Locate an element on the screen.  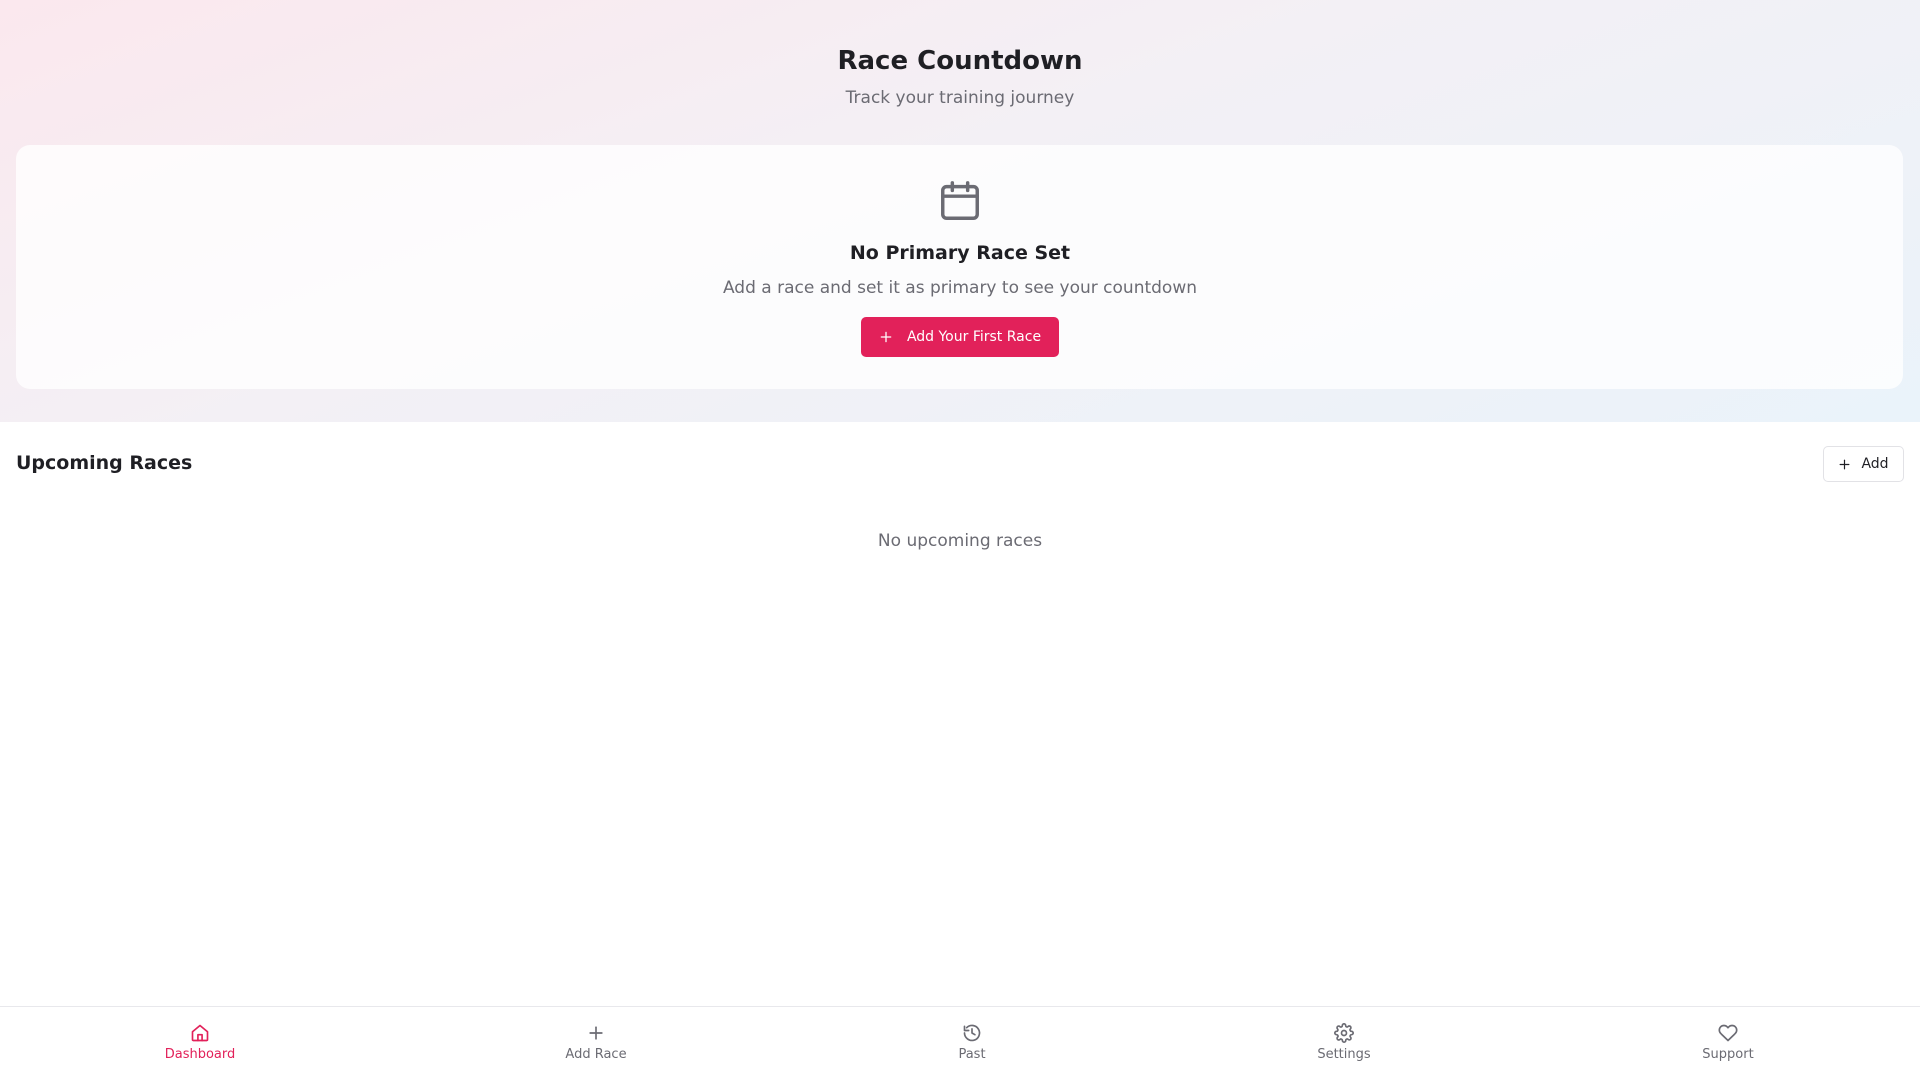
add-first-race-button: Add Your First Race is located at coordinates (960, 337).